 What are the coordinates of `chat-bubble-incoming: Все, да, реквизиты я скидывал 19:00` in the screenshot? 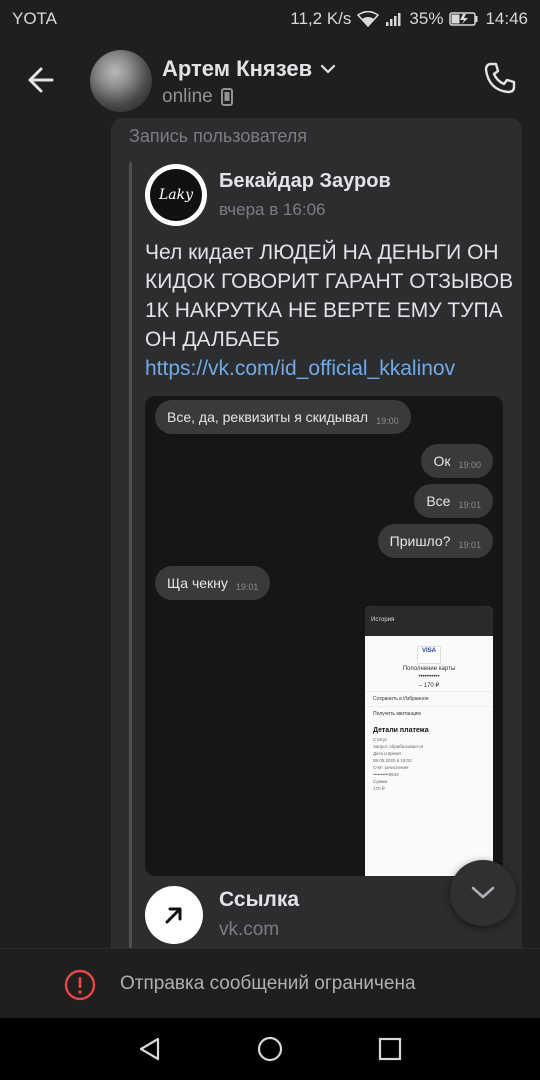 It's located at (283, 417).